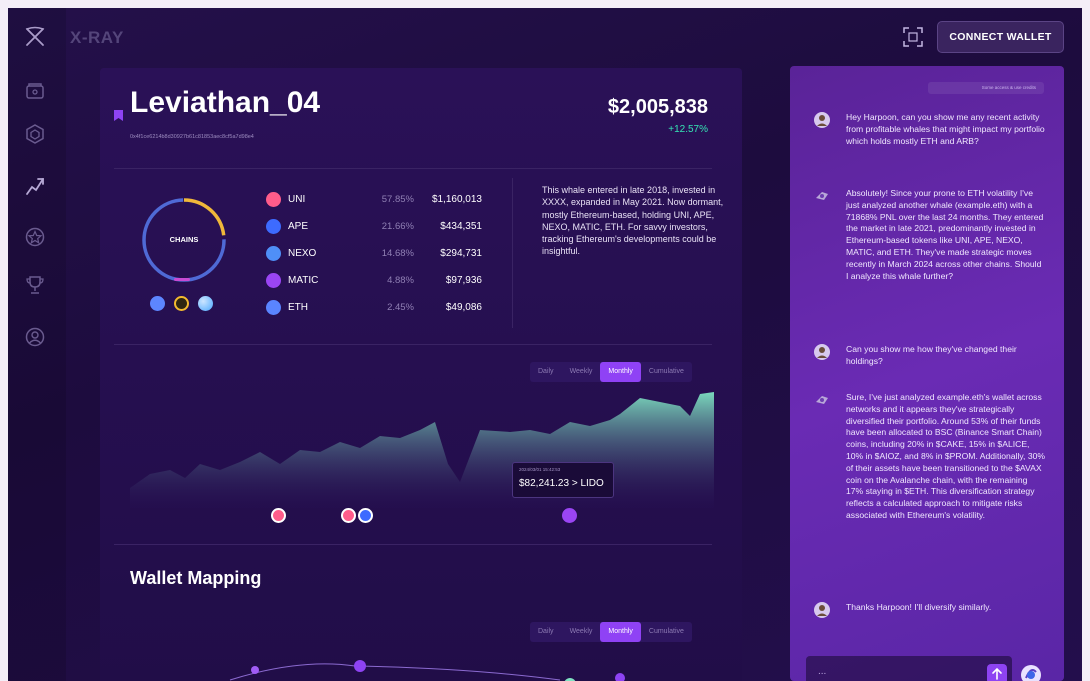 Image resolution: width=1090 pixels, height=681 pixels. Describe the element at coordinates (273, 307) in the screenshot. I see `eth-token-icon` at that location.